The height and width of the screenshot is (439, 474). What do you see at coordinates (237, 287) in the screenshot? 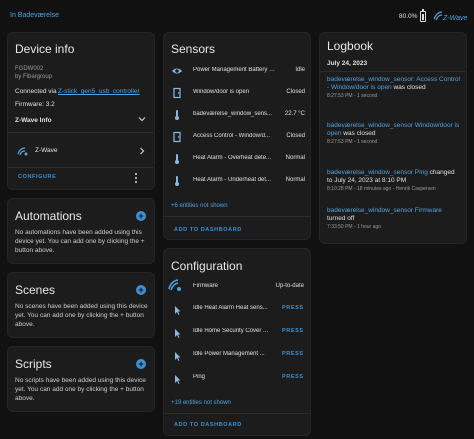
I see `firmware-row: Firmware Up-to-date` at bounding box center [237, 287].